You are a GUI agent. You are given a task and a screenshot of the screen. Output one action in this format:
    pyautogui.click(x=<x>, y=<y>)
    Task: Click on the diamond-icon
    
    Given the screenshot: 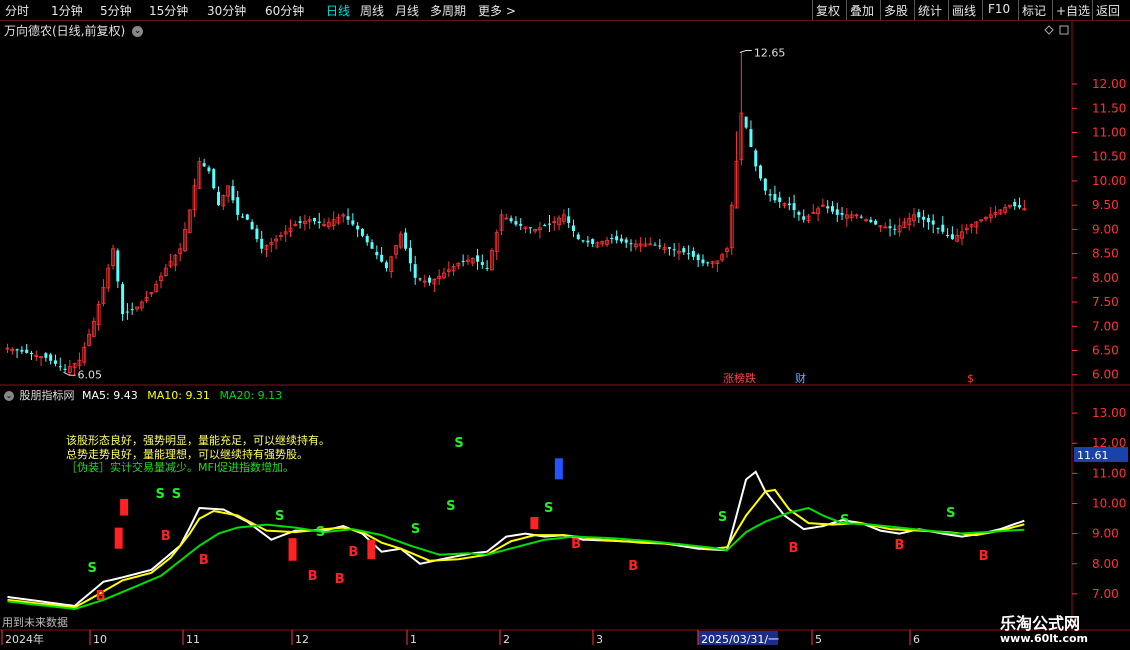 What is the action you would take?
    pyautogui.click(x=1049, y=30)
    